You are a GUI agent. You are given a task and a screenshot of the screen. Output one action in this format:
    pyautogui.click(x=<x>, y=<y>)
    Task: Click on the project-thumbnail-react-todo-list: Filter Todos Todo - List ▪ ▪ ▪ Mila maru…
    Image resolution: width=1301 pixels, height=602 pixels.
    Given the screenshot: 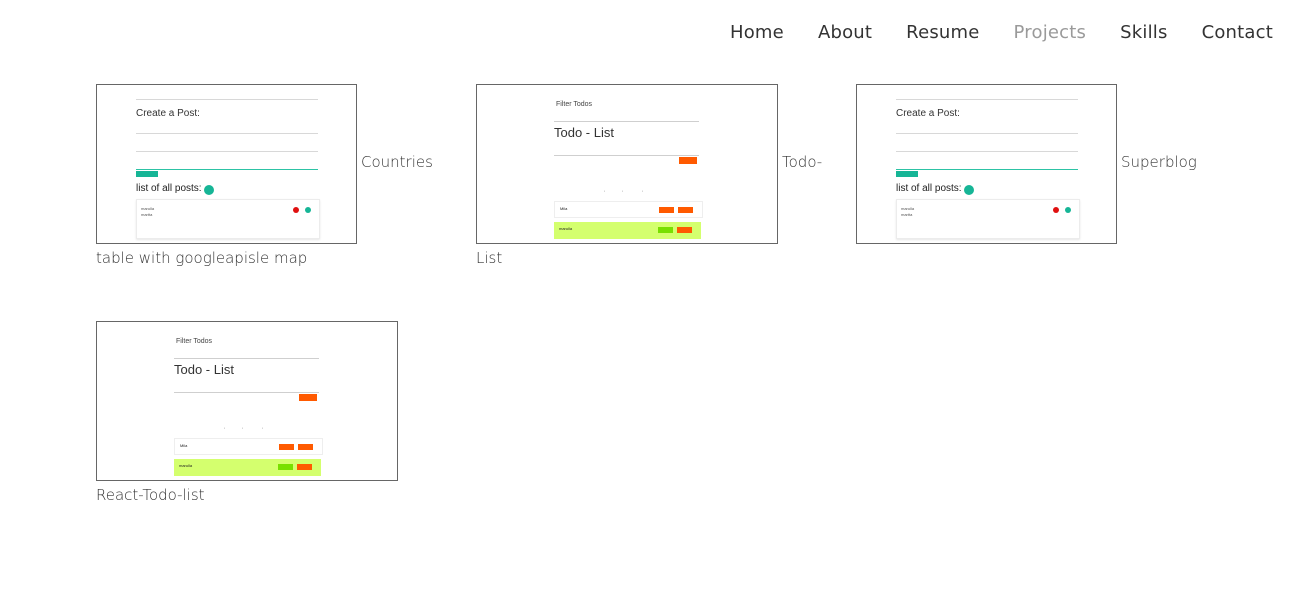 What is the action you would take?
    pyautogui.click(x=247, y=401)
    